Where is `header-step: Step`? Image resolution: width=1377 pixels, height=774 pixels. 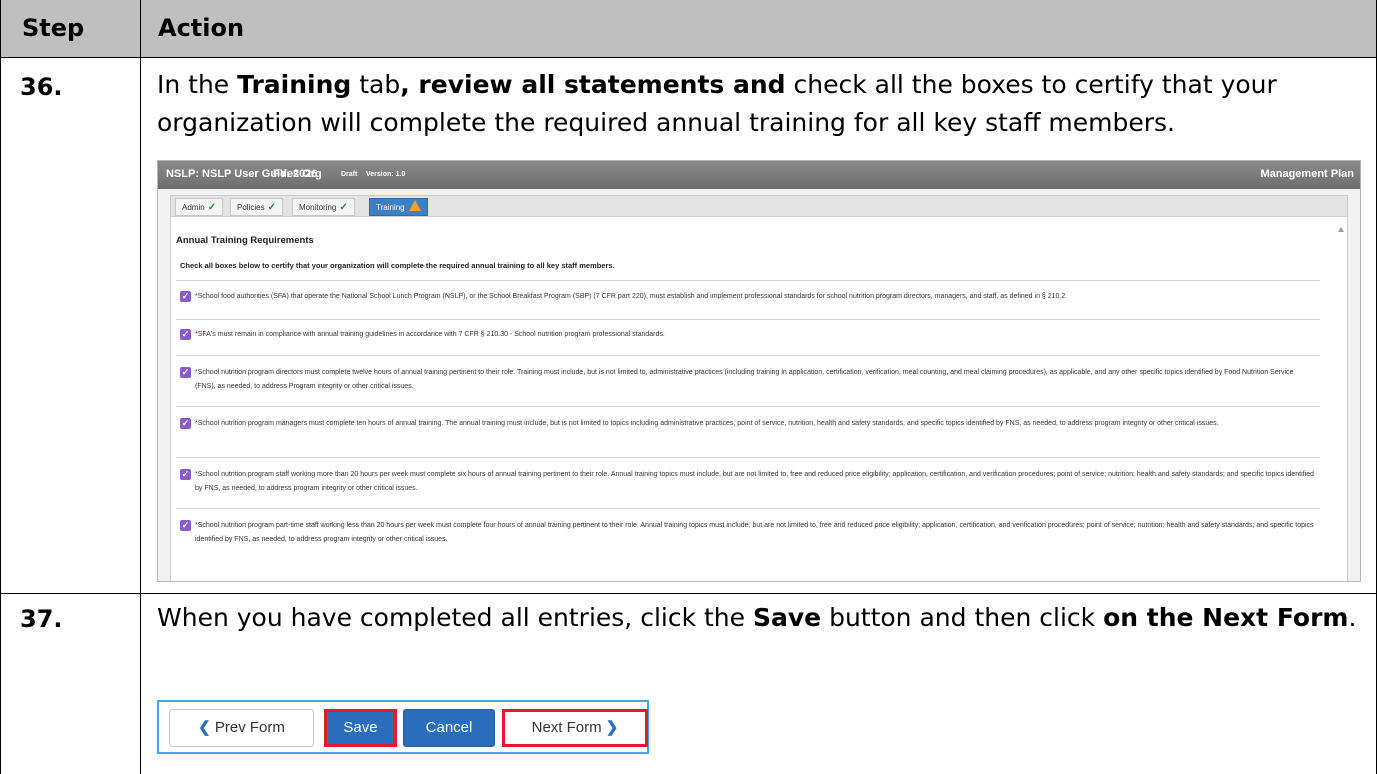
header-step: Step is located at coordinates (53, 28).